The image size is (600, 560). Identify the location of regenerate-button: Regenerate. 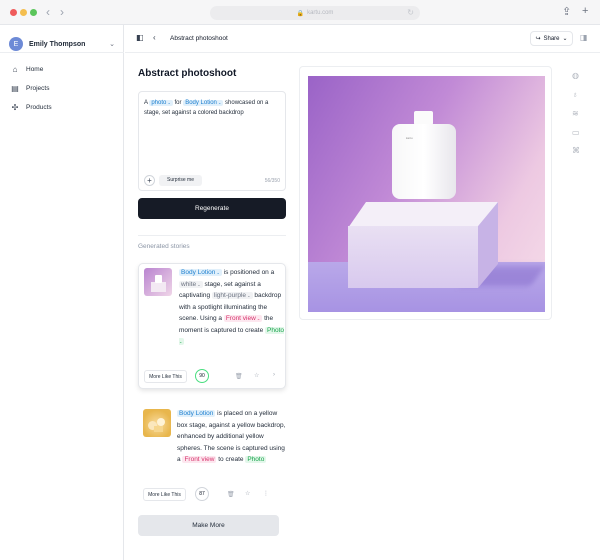
(212, 208).